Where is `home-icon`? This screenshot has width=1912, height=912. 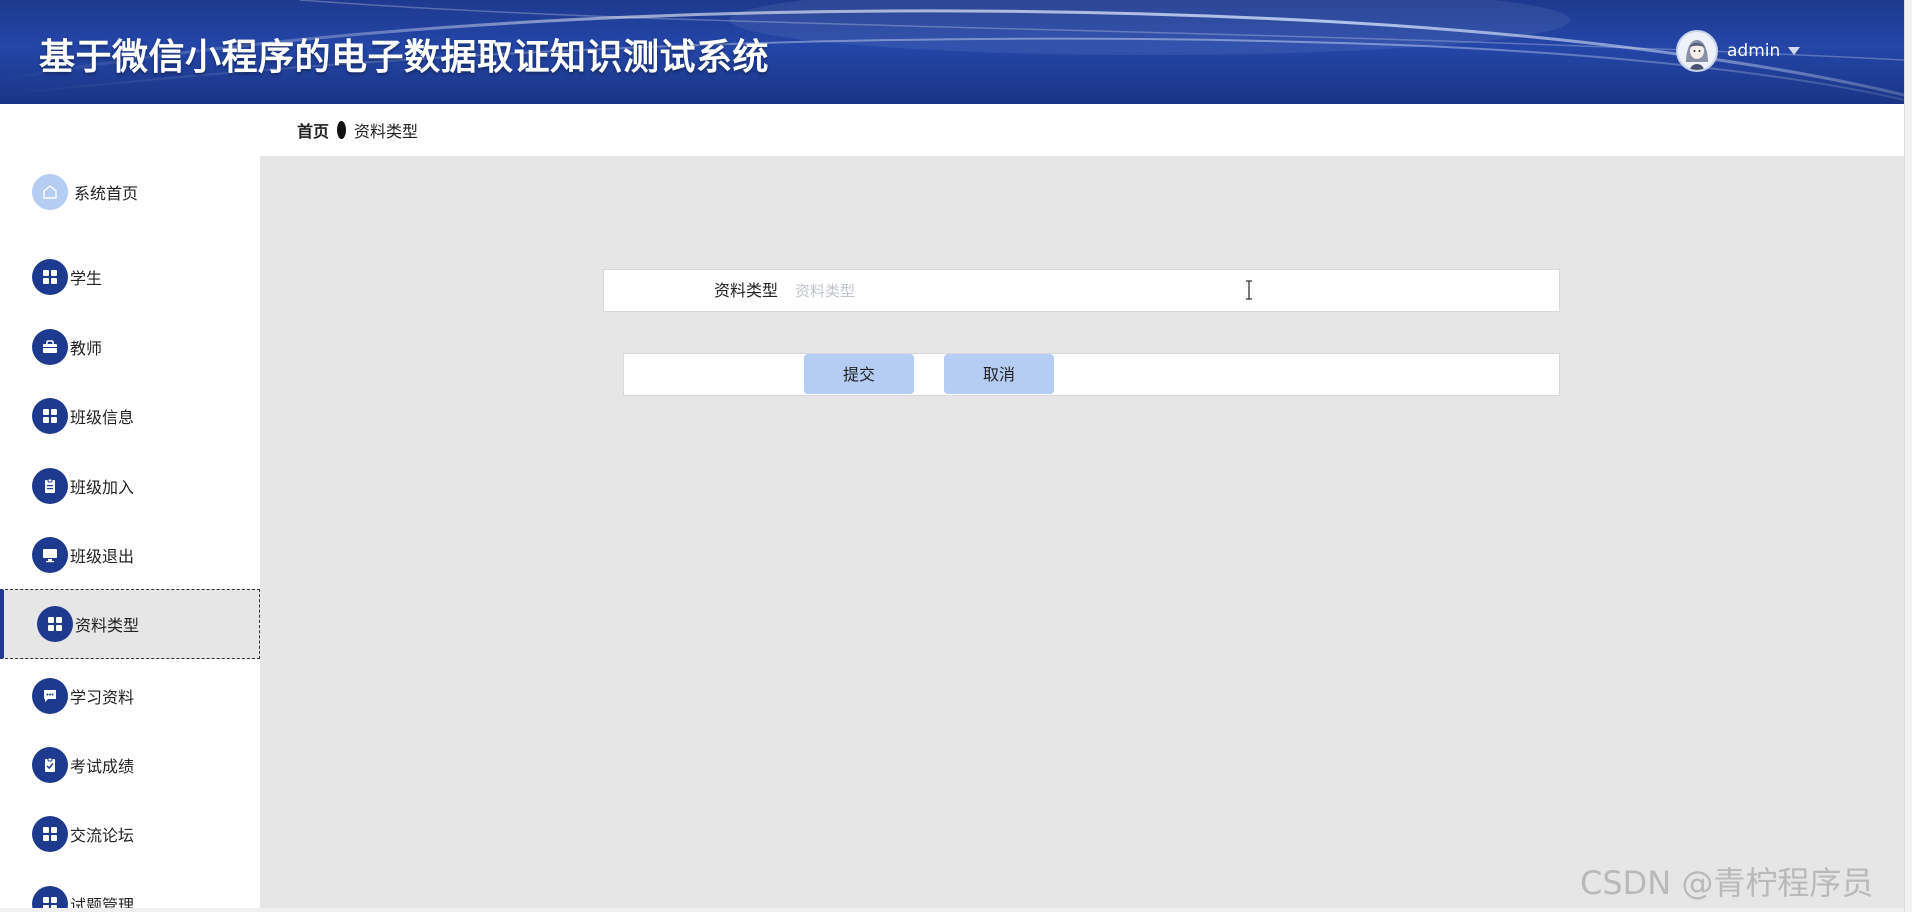
home-icon is located at coordinates (50, 192).